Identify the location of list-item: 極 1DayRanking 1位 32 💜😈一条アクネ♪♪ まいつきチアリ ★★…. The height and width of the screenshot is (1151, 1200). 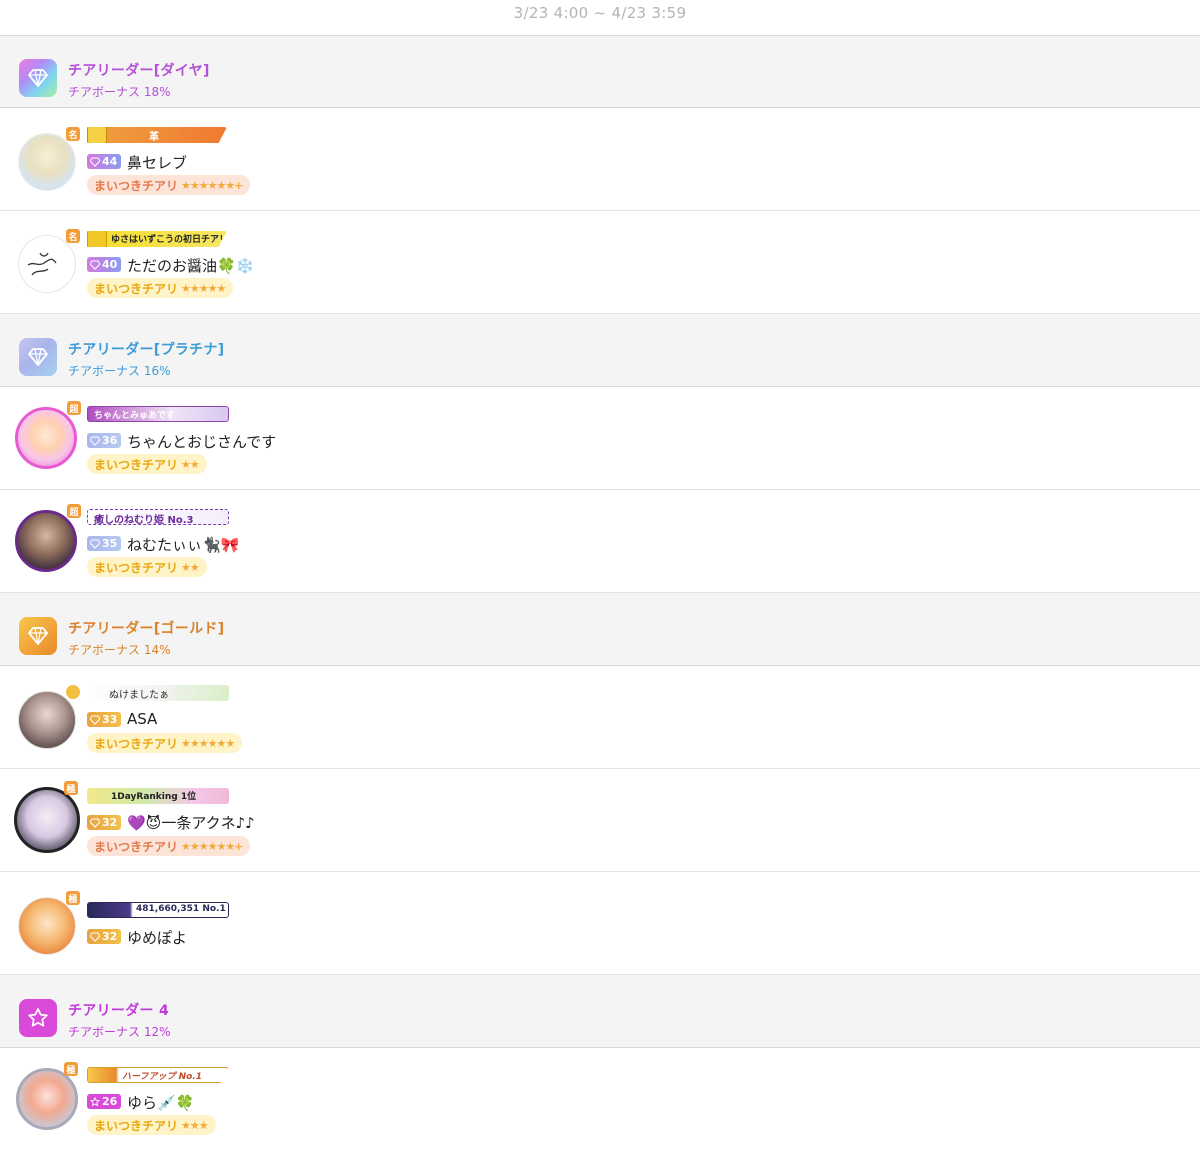
(600, 820).